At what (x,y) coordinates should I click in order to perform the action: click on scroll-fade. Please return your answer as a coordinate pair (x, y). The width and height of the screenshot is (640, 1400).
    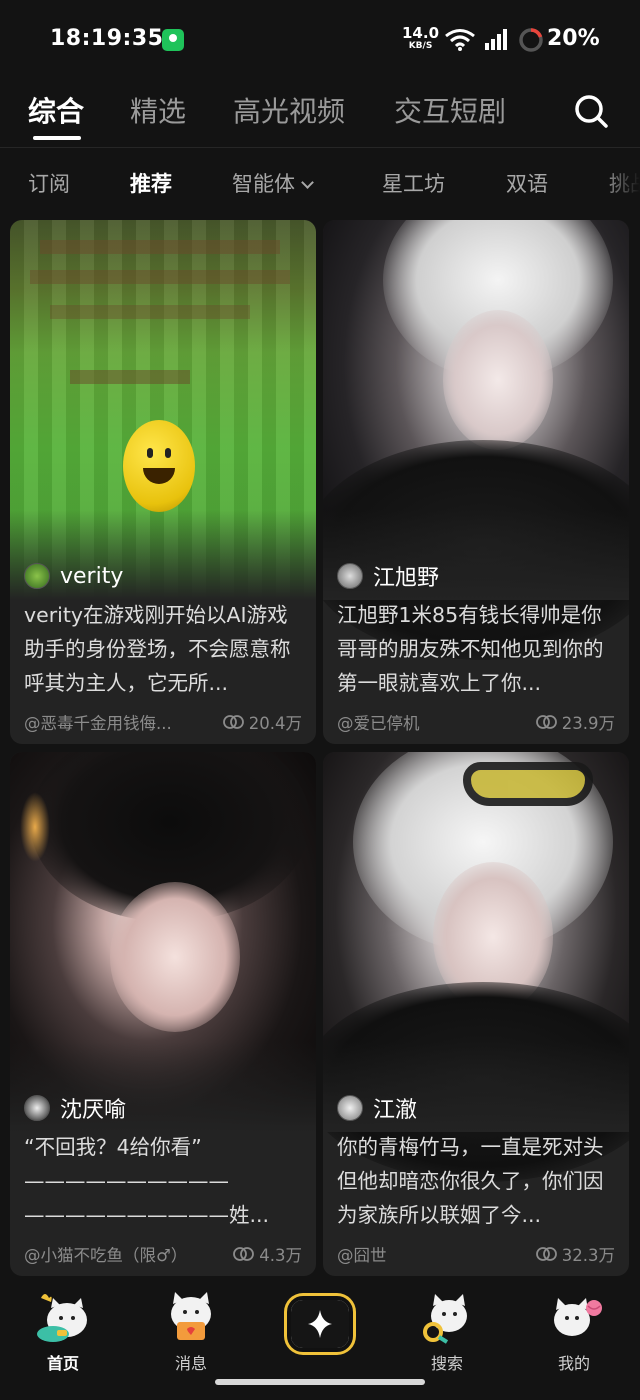
    Looking at the image, I should click on (620, 182).